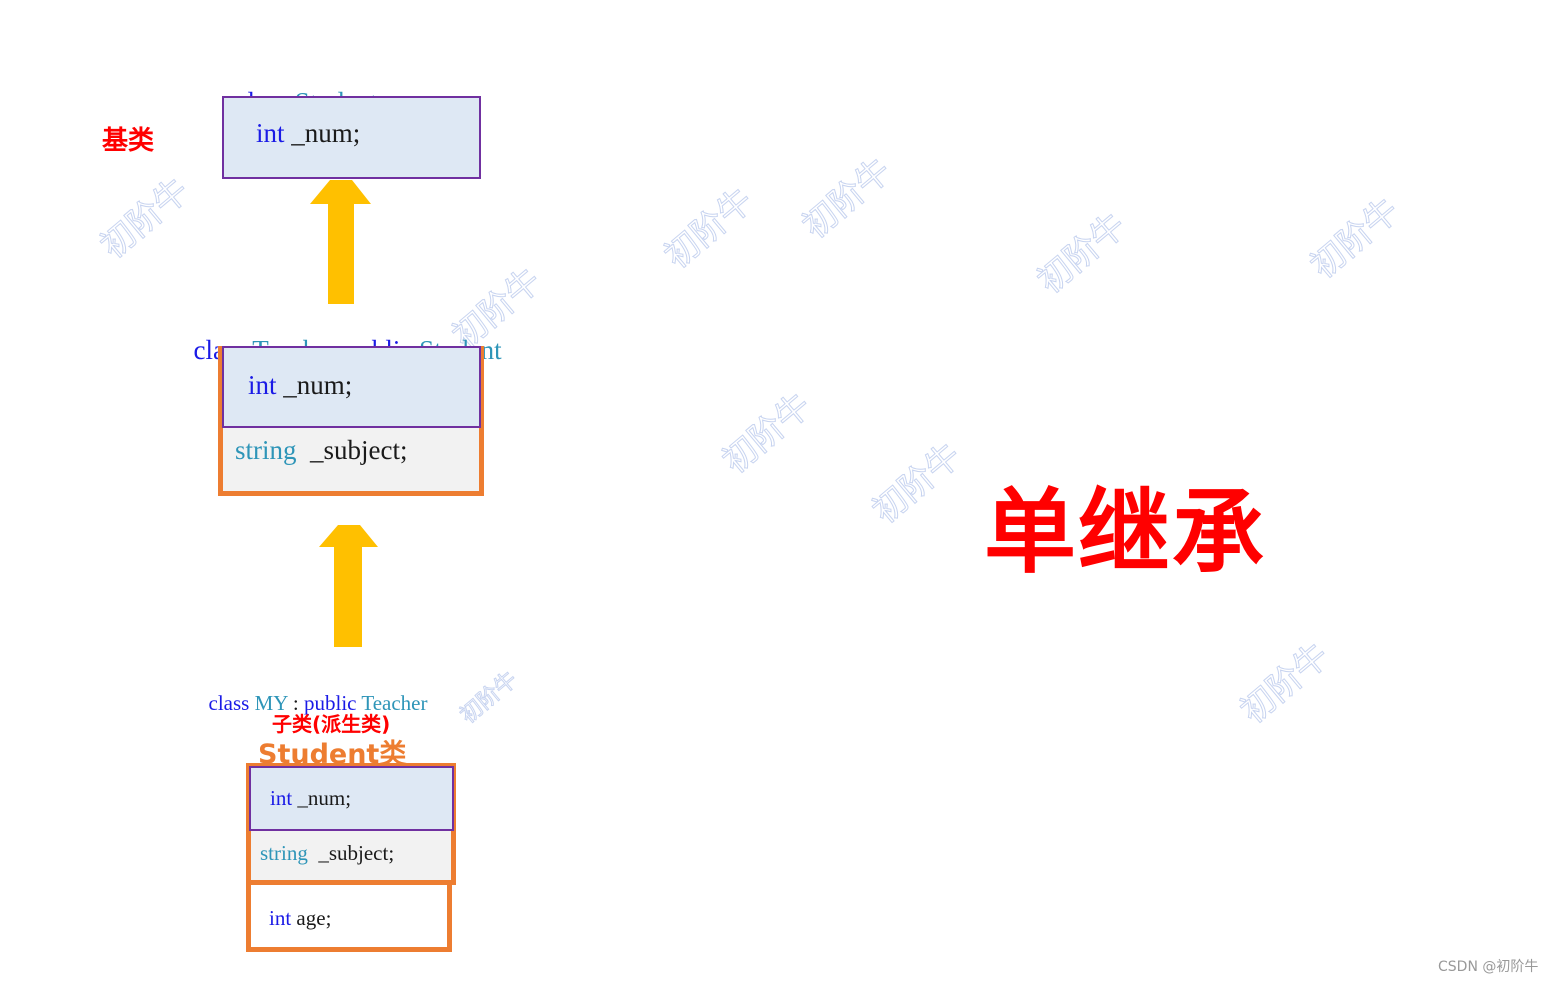 The image size is (1554, 981). I want to click on member-age: int age;, so click(300, 918).